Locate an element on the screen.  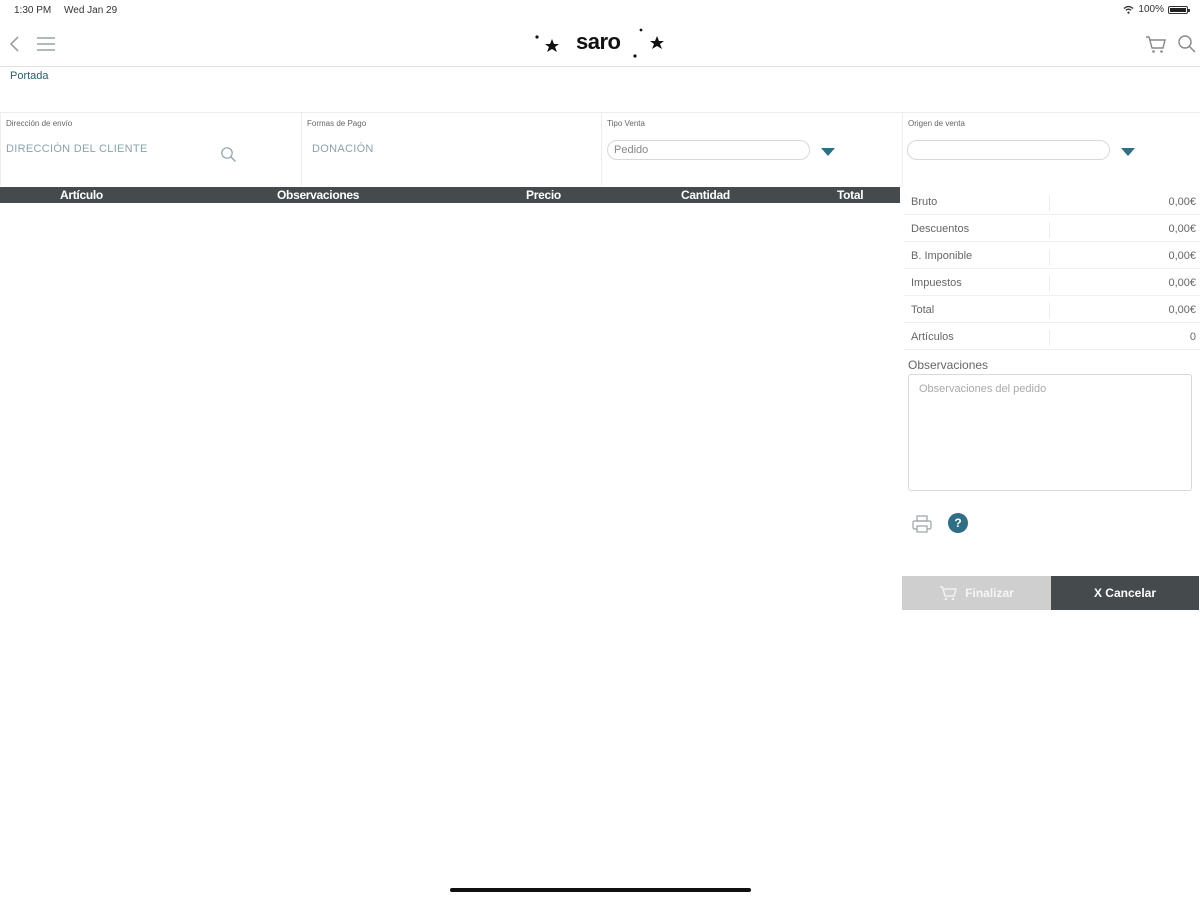
tipo-venta-label: Tipo Venta is located at coordinates (626, 123).